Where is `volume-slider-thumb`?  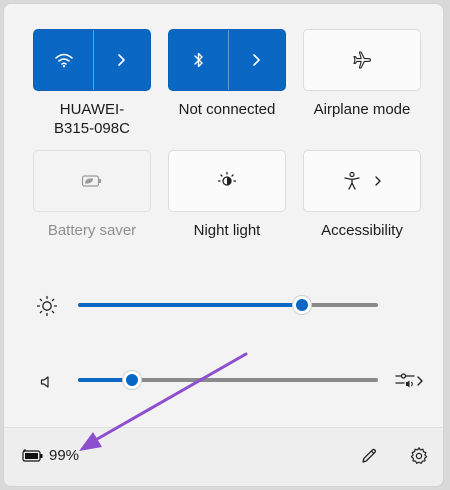 volume-slider-thumb is located at coordinates (132, 380).